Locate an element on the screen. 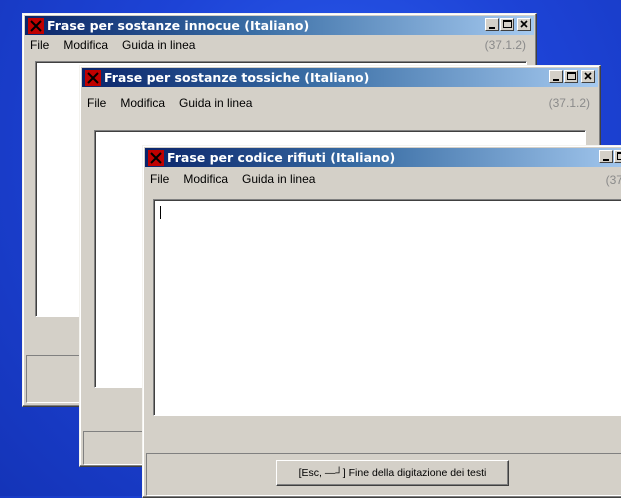  window-title: Frase per codice rifiuti (Italiano) is located at coordinates (281, 157).